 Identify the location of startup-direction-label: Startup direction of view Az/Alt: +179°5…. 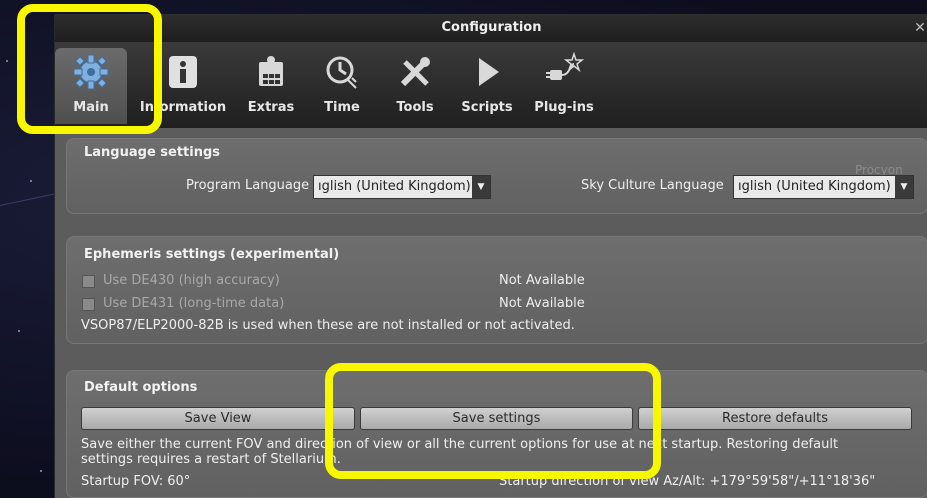
(687, 481).